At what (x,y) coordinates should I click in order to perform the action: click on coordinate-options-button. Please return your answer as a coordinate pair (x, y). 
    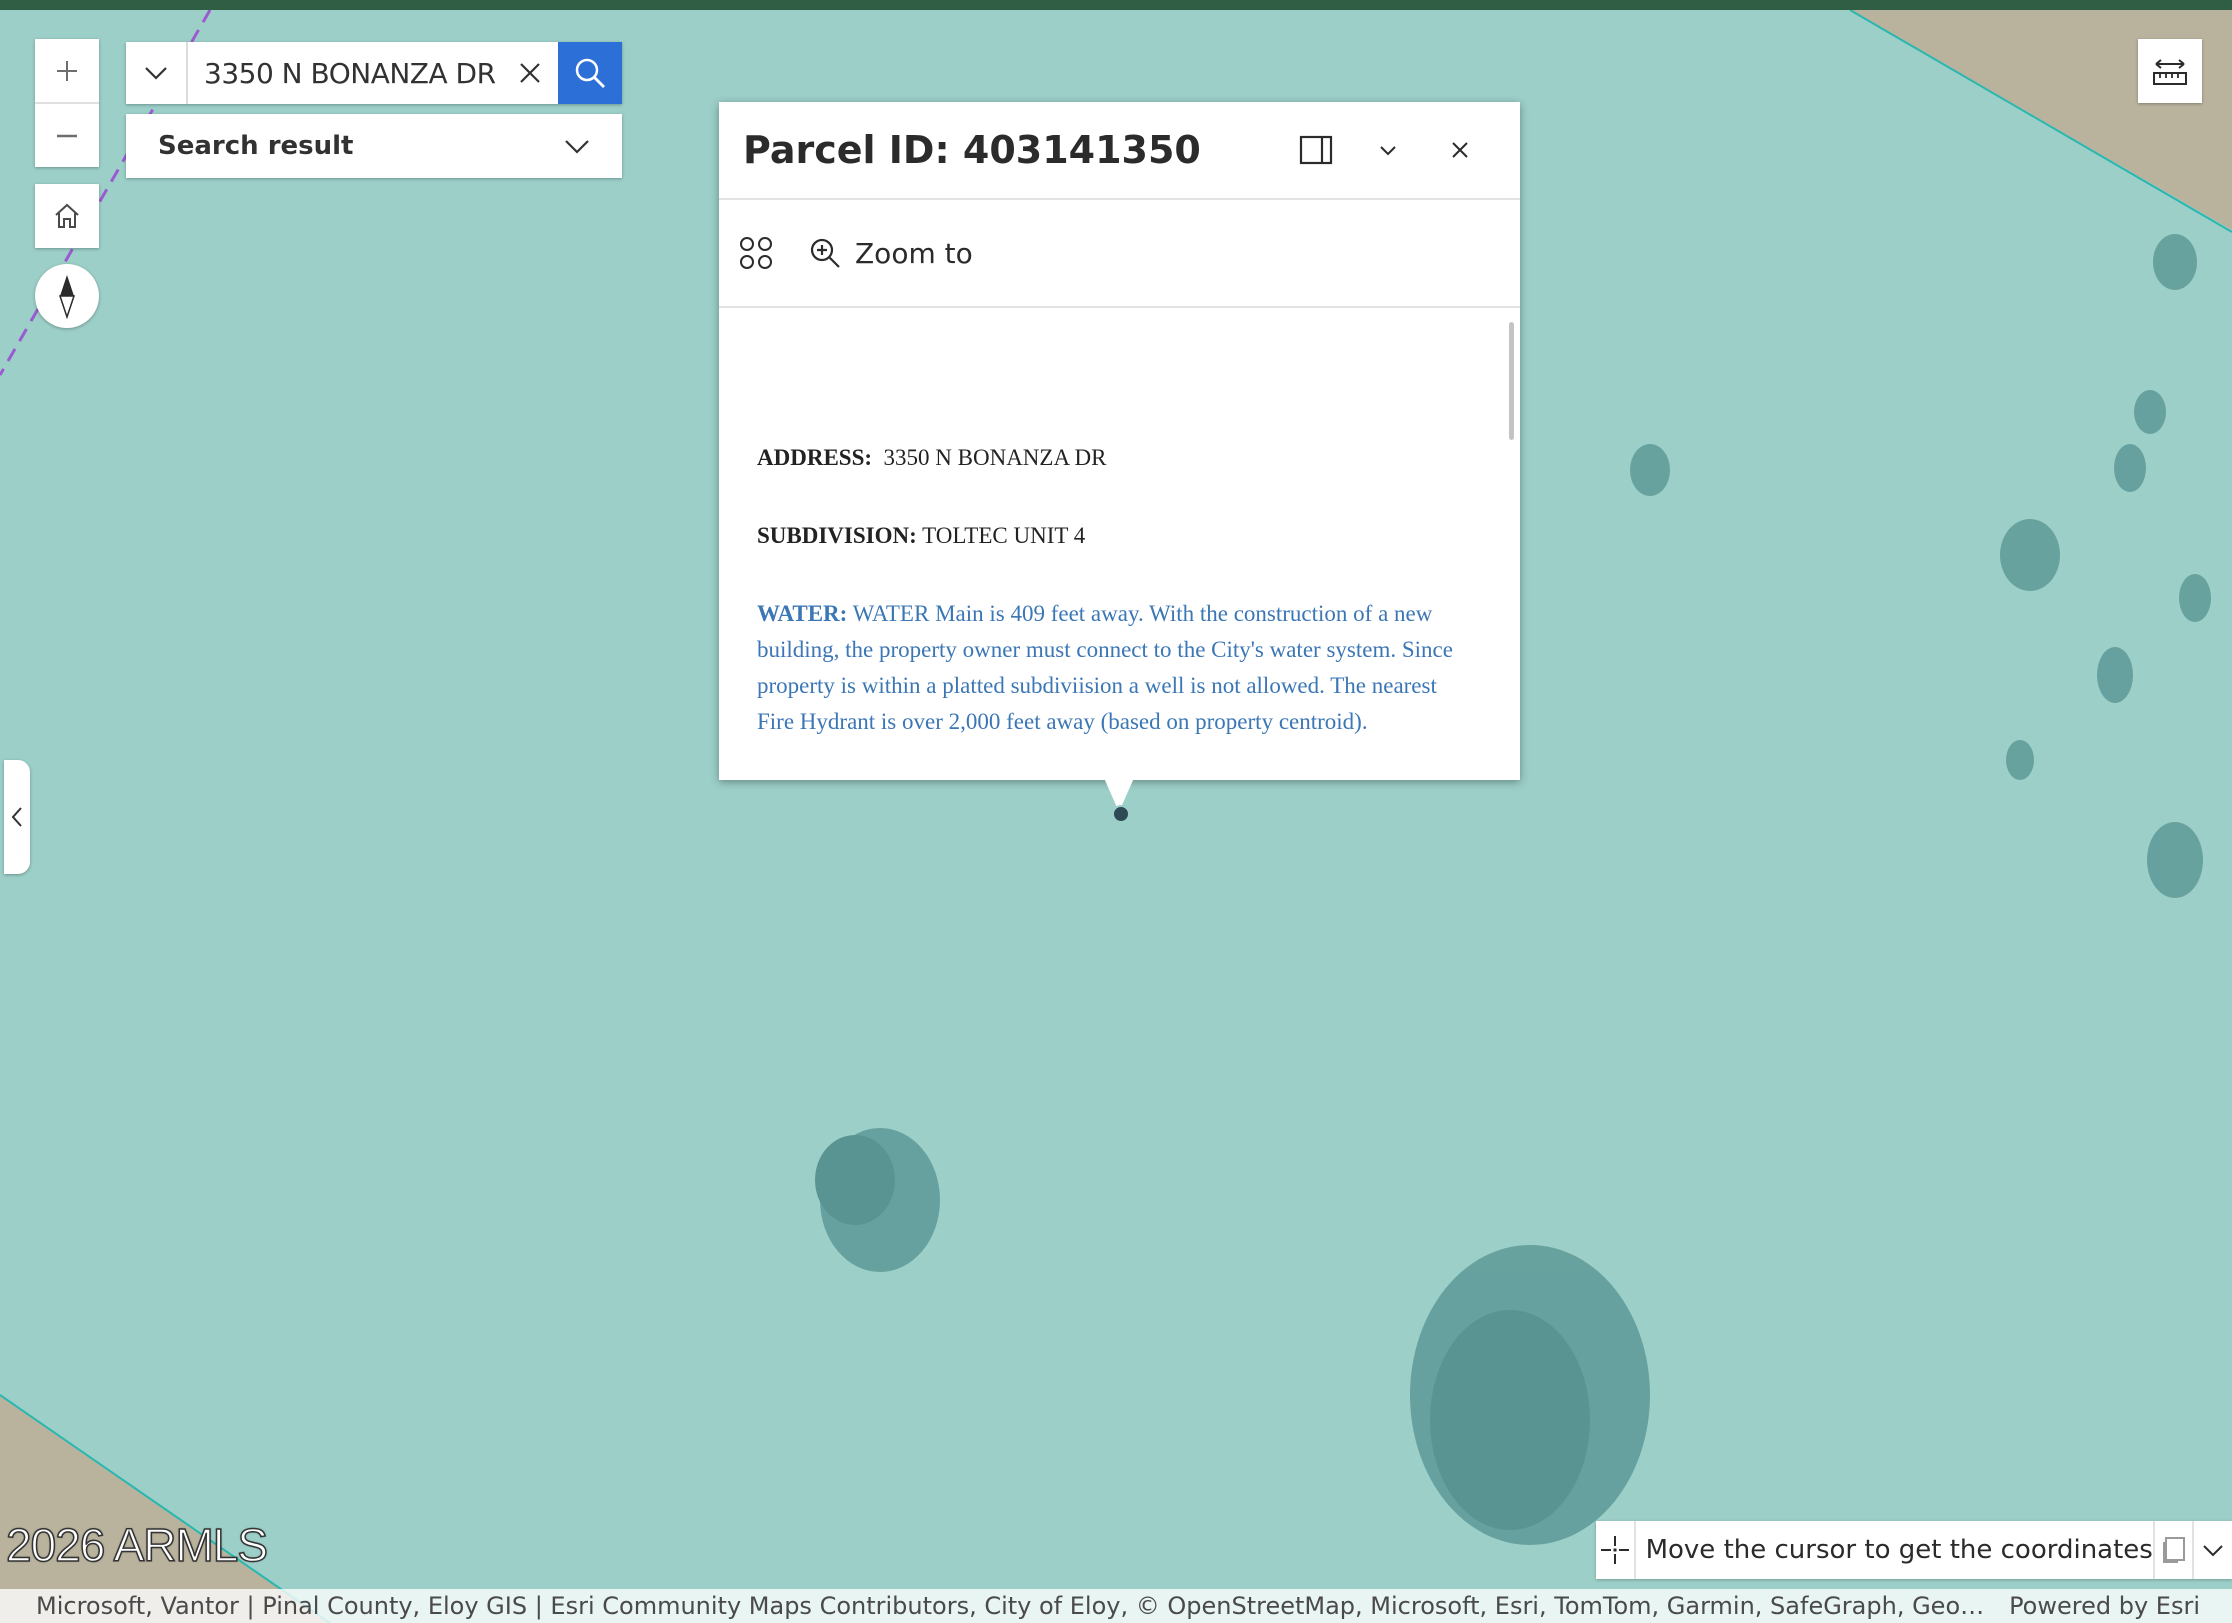
    Looking at the image, I should click on (2212, 1550).